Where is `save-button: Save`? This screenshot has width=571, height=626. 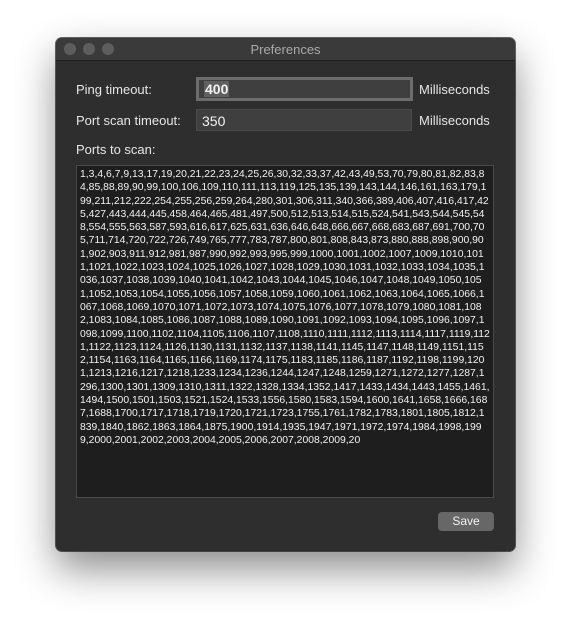
save-button: Save is located at coordinates (466, 521).